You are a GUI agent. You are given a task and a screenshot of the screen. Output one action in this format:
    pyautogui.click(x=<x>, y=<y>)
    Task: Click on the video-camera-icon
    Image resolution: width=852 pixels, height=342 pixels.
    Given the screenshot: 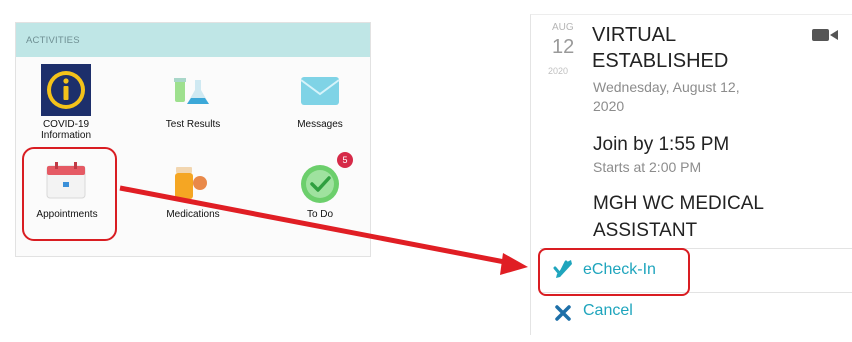 What is the action you would take?
    pyautogui.click(x=825, y=35)
    